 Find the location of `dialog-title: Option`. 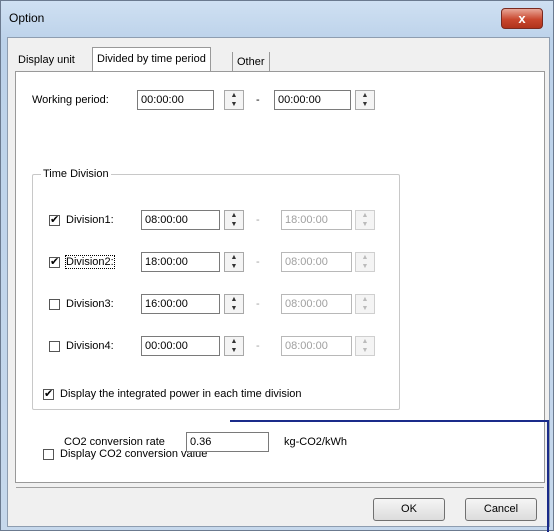

dialog-title: Option is located at coordinates (27, 18).